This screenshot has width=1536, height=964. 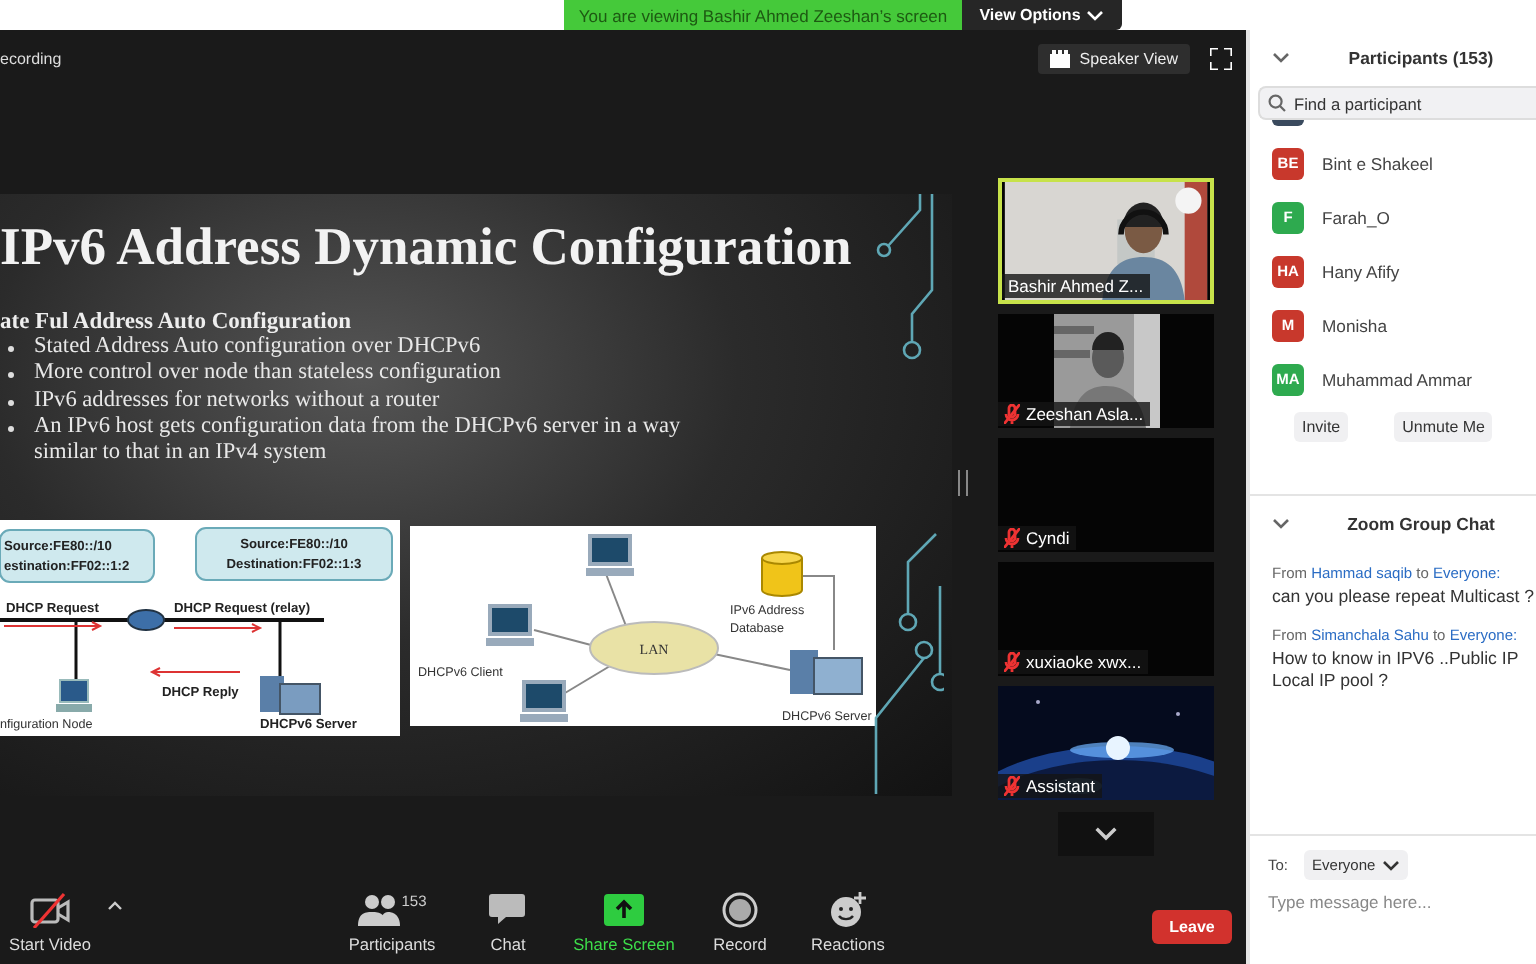 I want to click on participant-name: Farah_O, so click(x=1356, y=217).